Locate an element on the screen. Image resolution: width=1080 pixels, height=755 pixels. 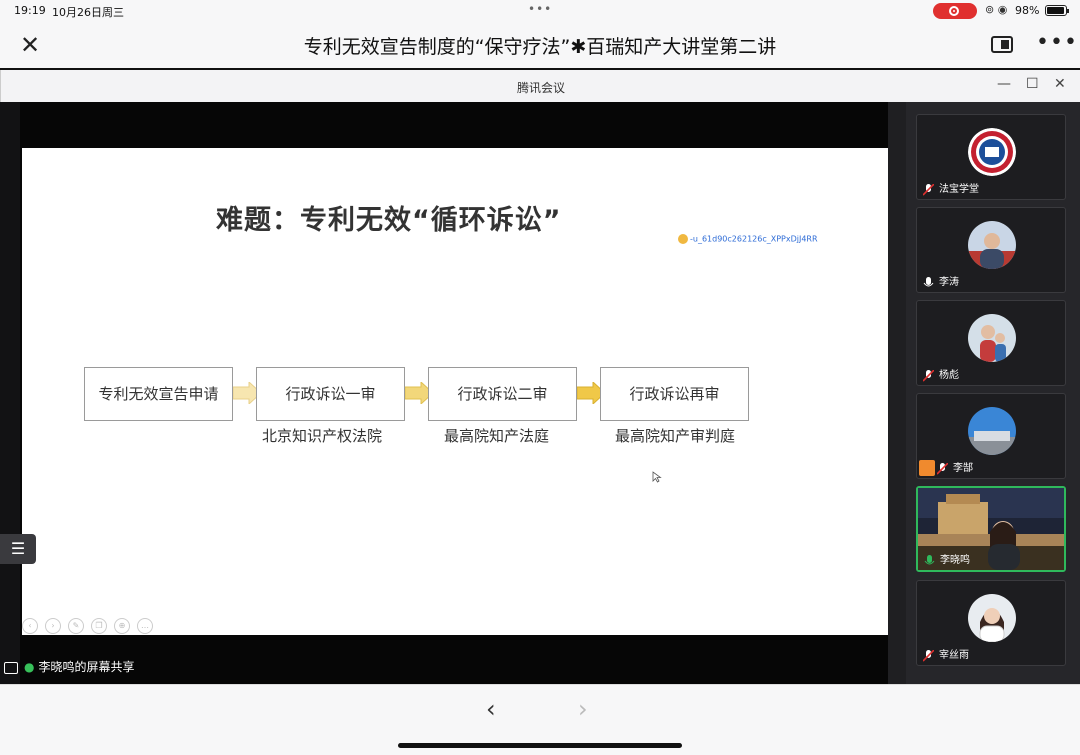
status-time: 19:19 is located at coordinates (30, 10).